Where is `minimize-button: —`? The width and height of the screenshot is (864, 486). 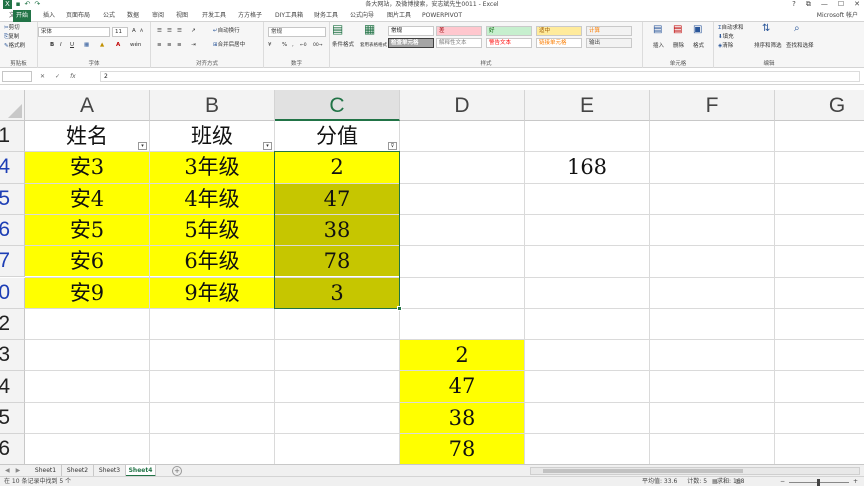 minimize-button: — is located at coordinates (824, 4).